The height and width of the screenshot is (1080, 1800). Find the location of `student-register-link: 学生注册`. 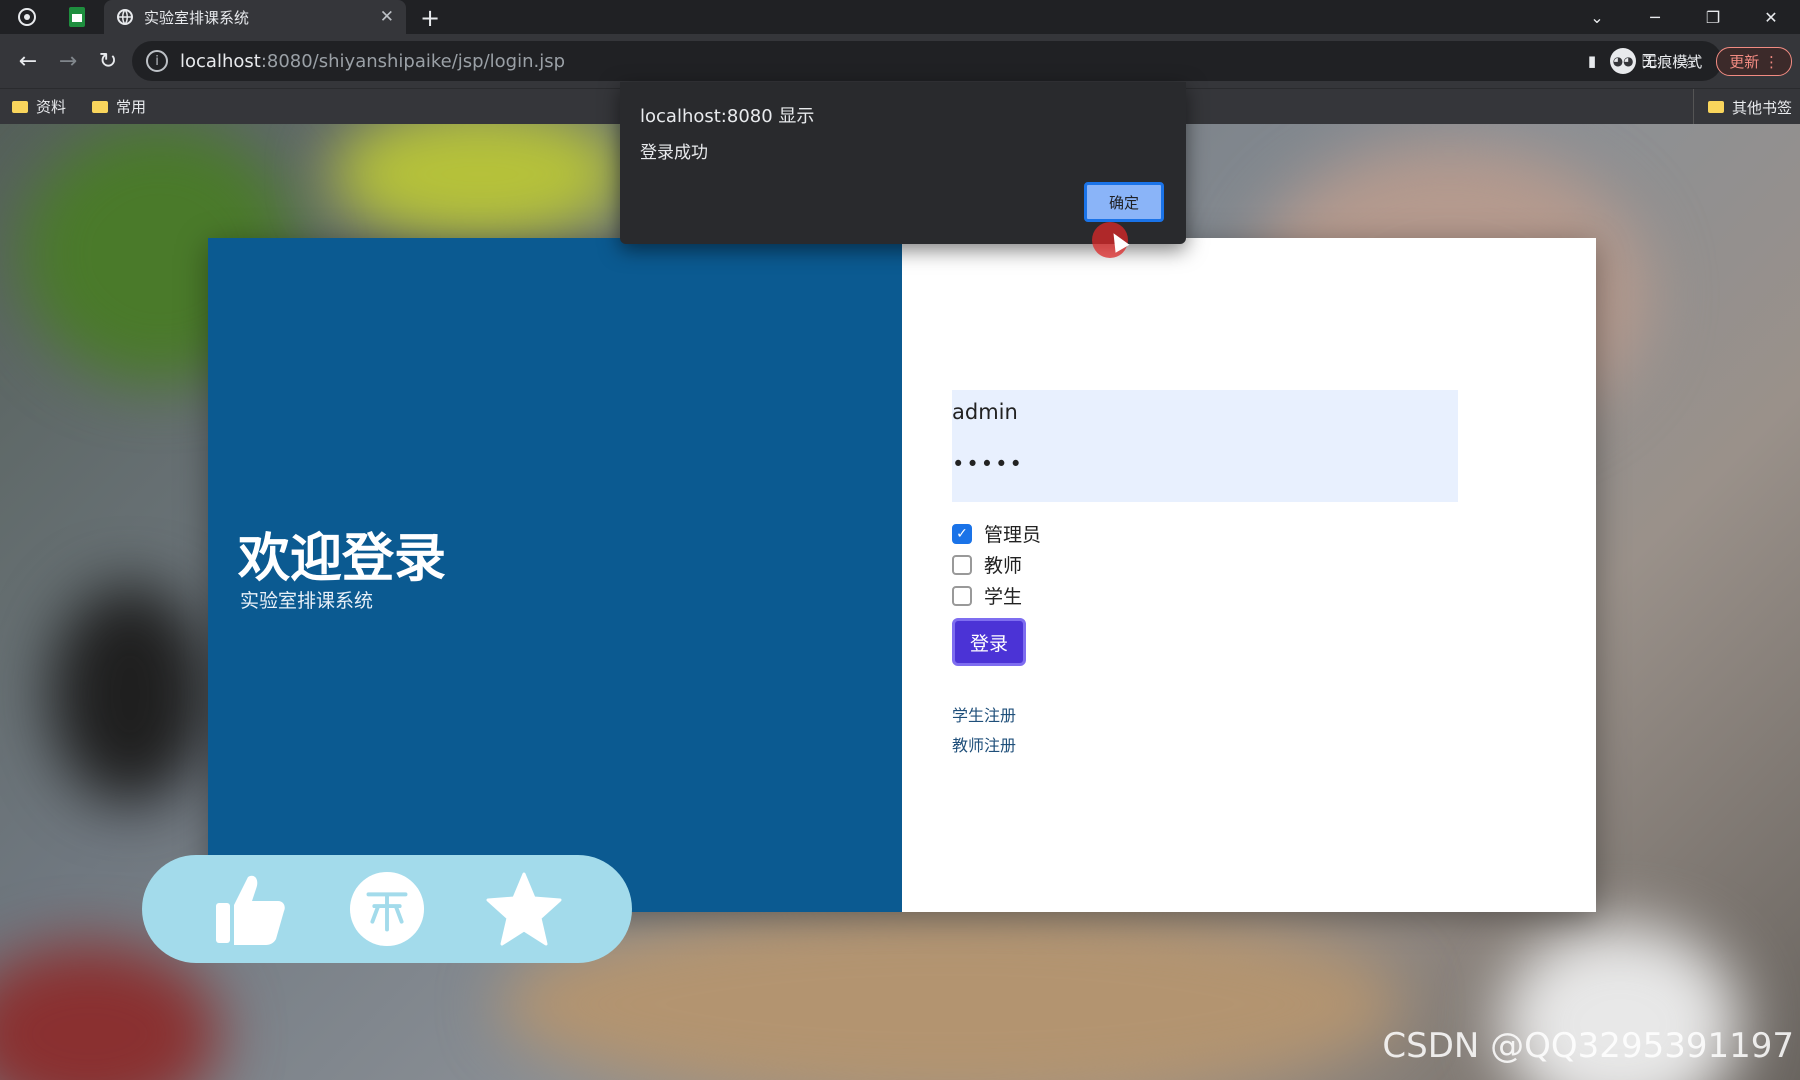

student-register-link: 学生注册 is located at coordinates (984, 714).